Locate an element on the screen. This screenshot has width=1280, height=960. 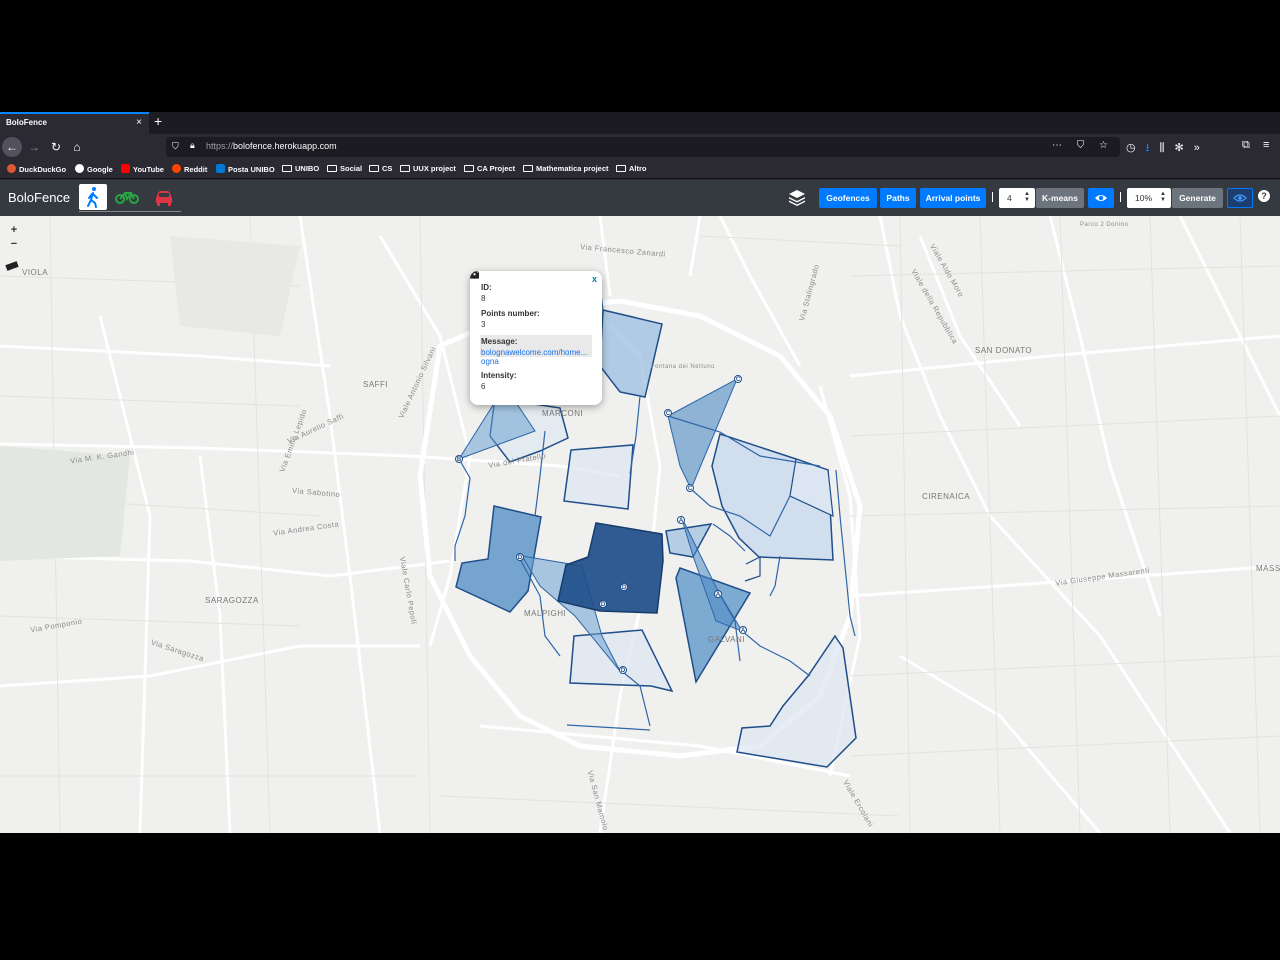
duckduckgo-icon is located at coordinates (11, 168).